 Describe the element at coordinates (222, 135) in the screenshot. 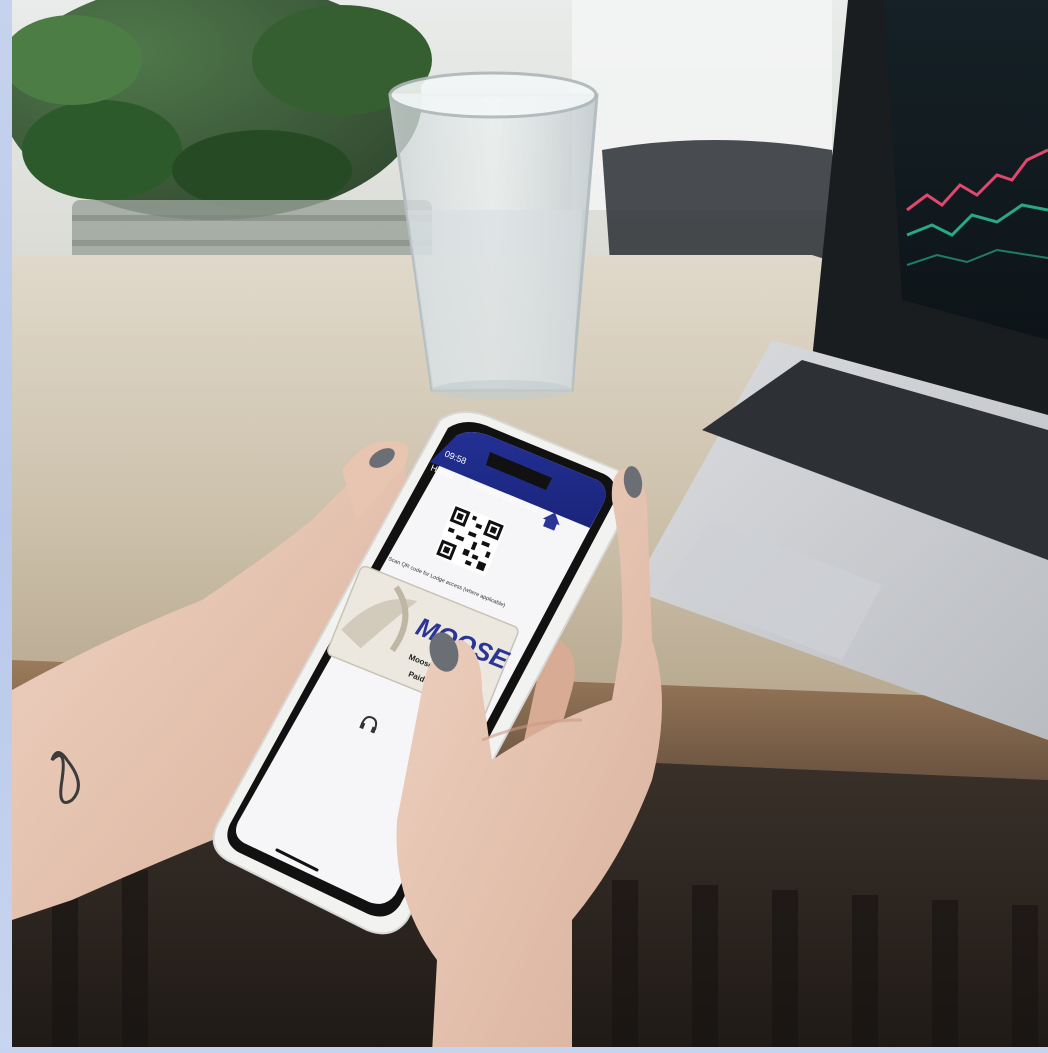

I see `plant` at that location.